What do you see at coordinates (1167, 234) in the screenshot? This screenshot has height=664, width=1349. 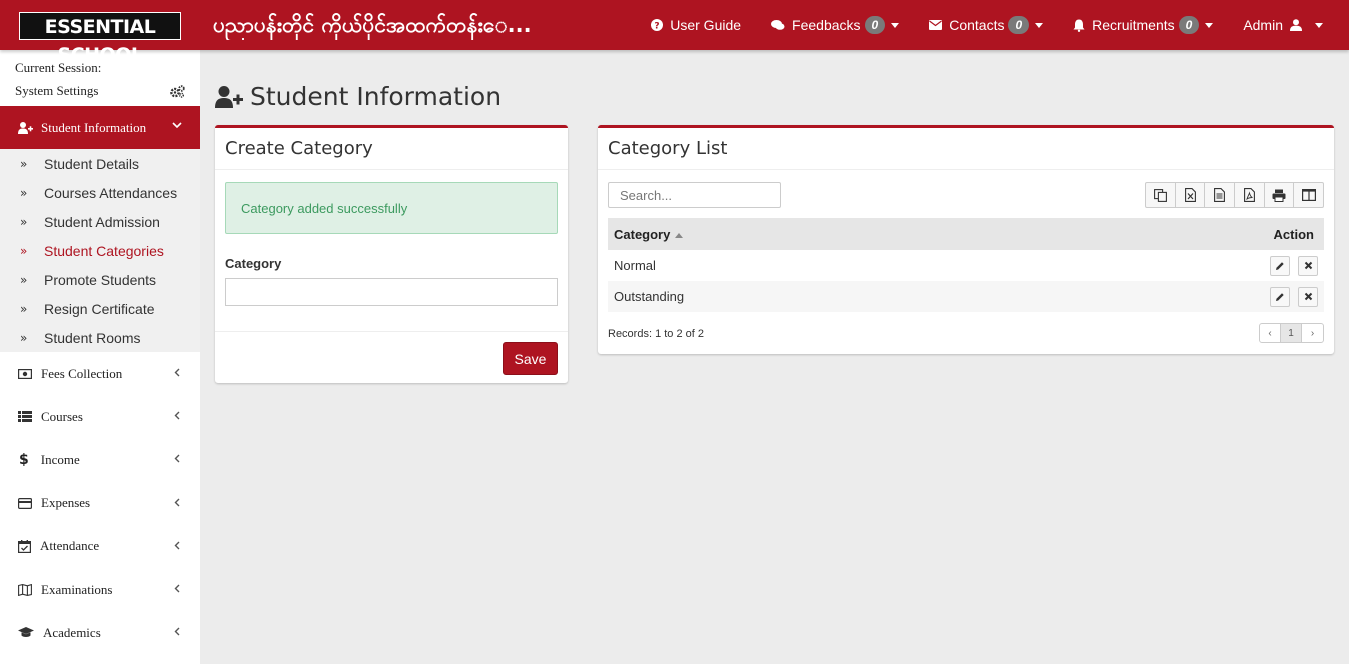 I see `column-header-action: Action` at bounding box center [1167, 234].